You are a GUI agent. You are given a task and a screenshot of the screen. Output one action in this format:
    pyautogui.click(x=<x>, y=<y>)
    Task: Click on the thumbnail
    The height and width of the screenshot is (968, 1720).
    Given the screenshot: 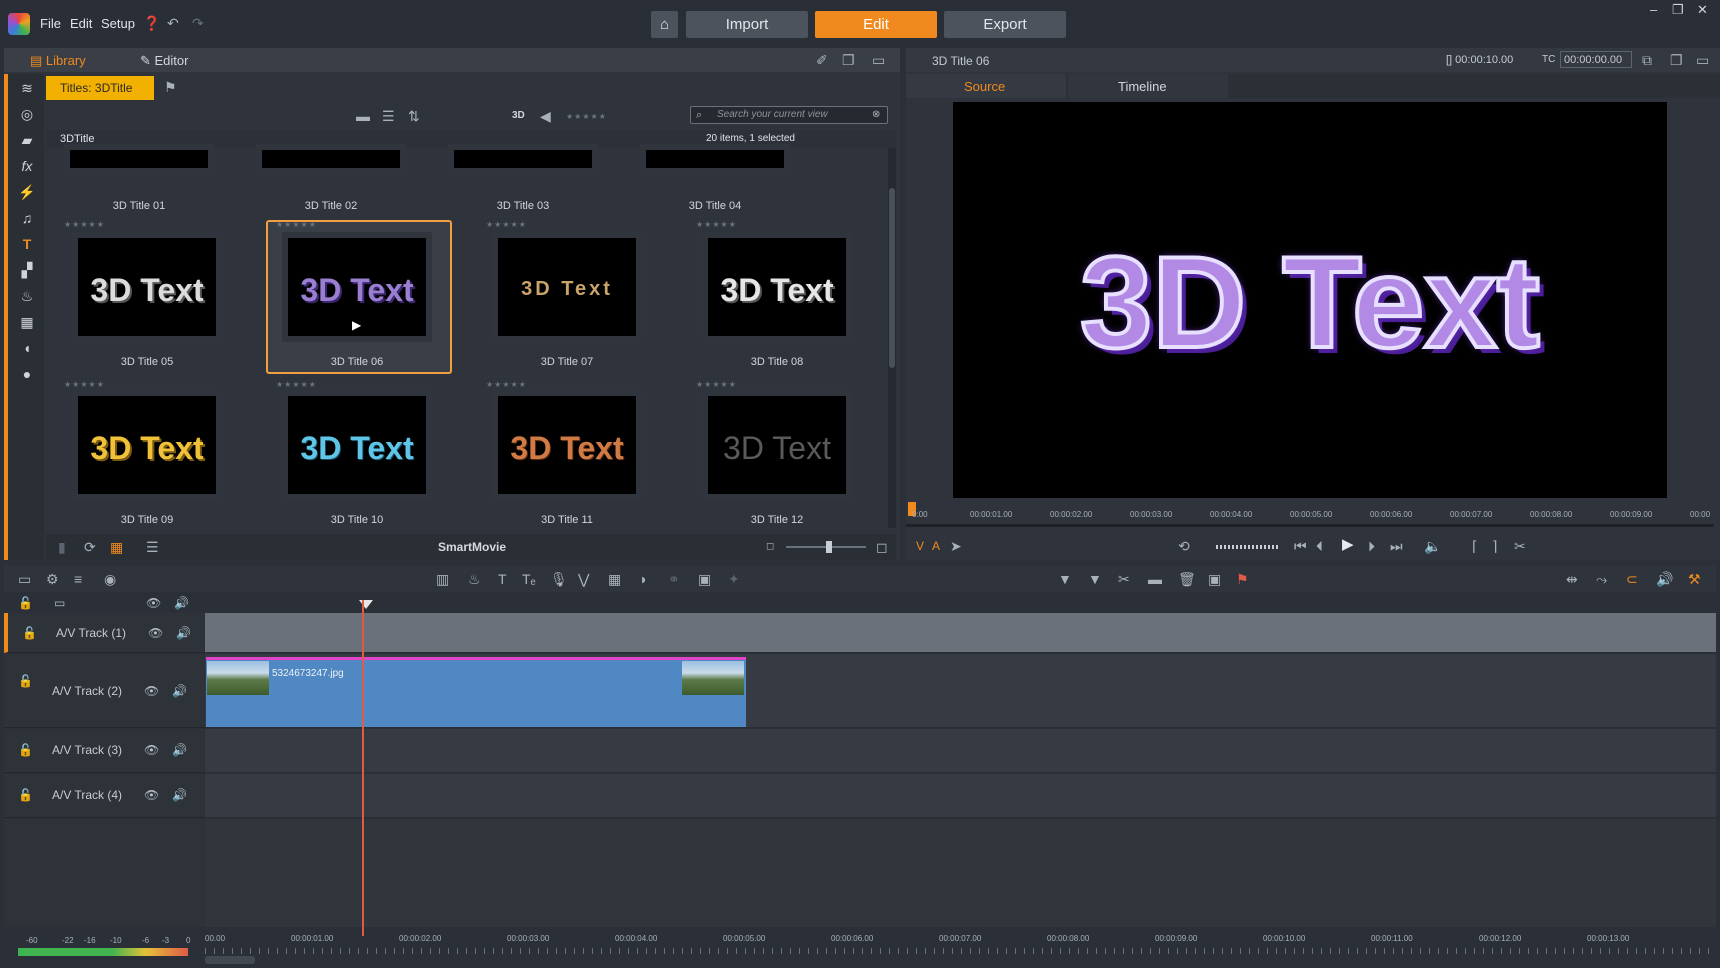 What is the action you would take?
    pyautogui.click(x=331, y=159)
    